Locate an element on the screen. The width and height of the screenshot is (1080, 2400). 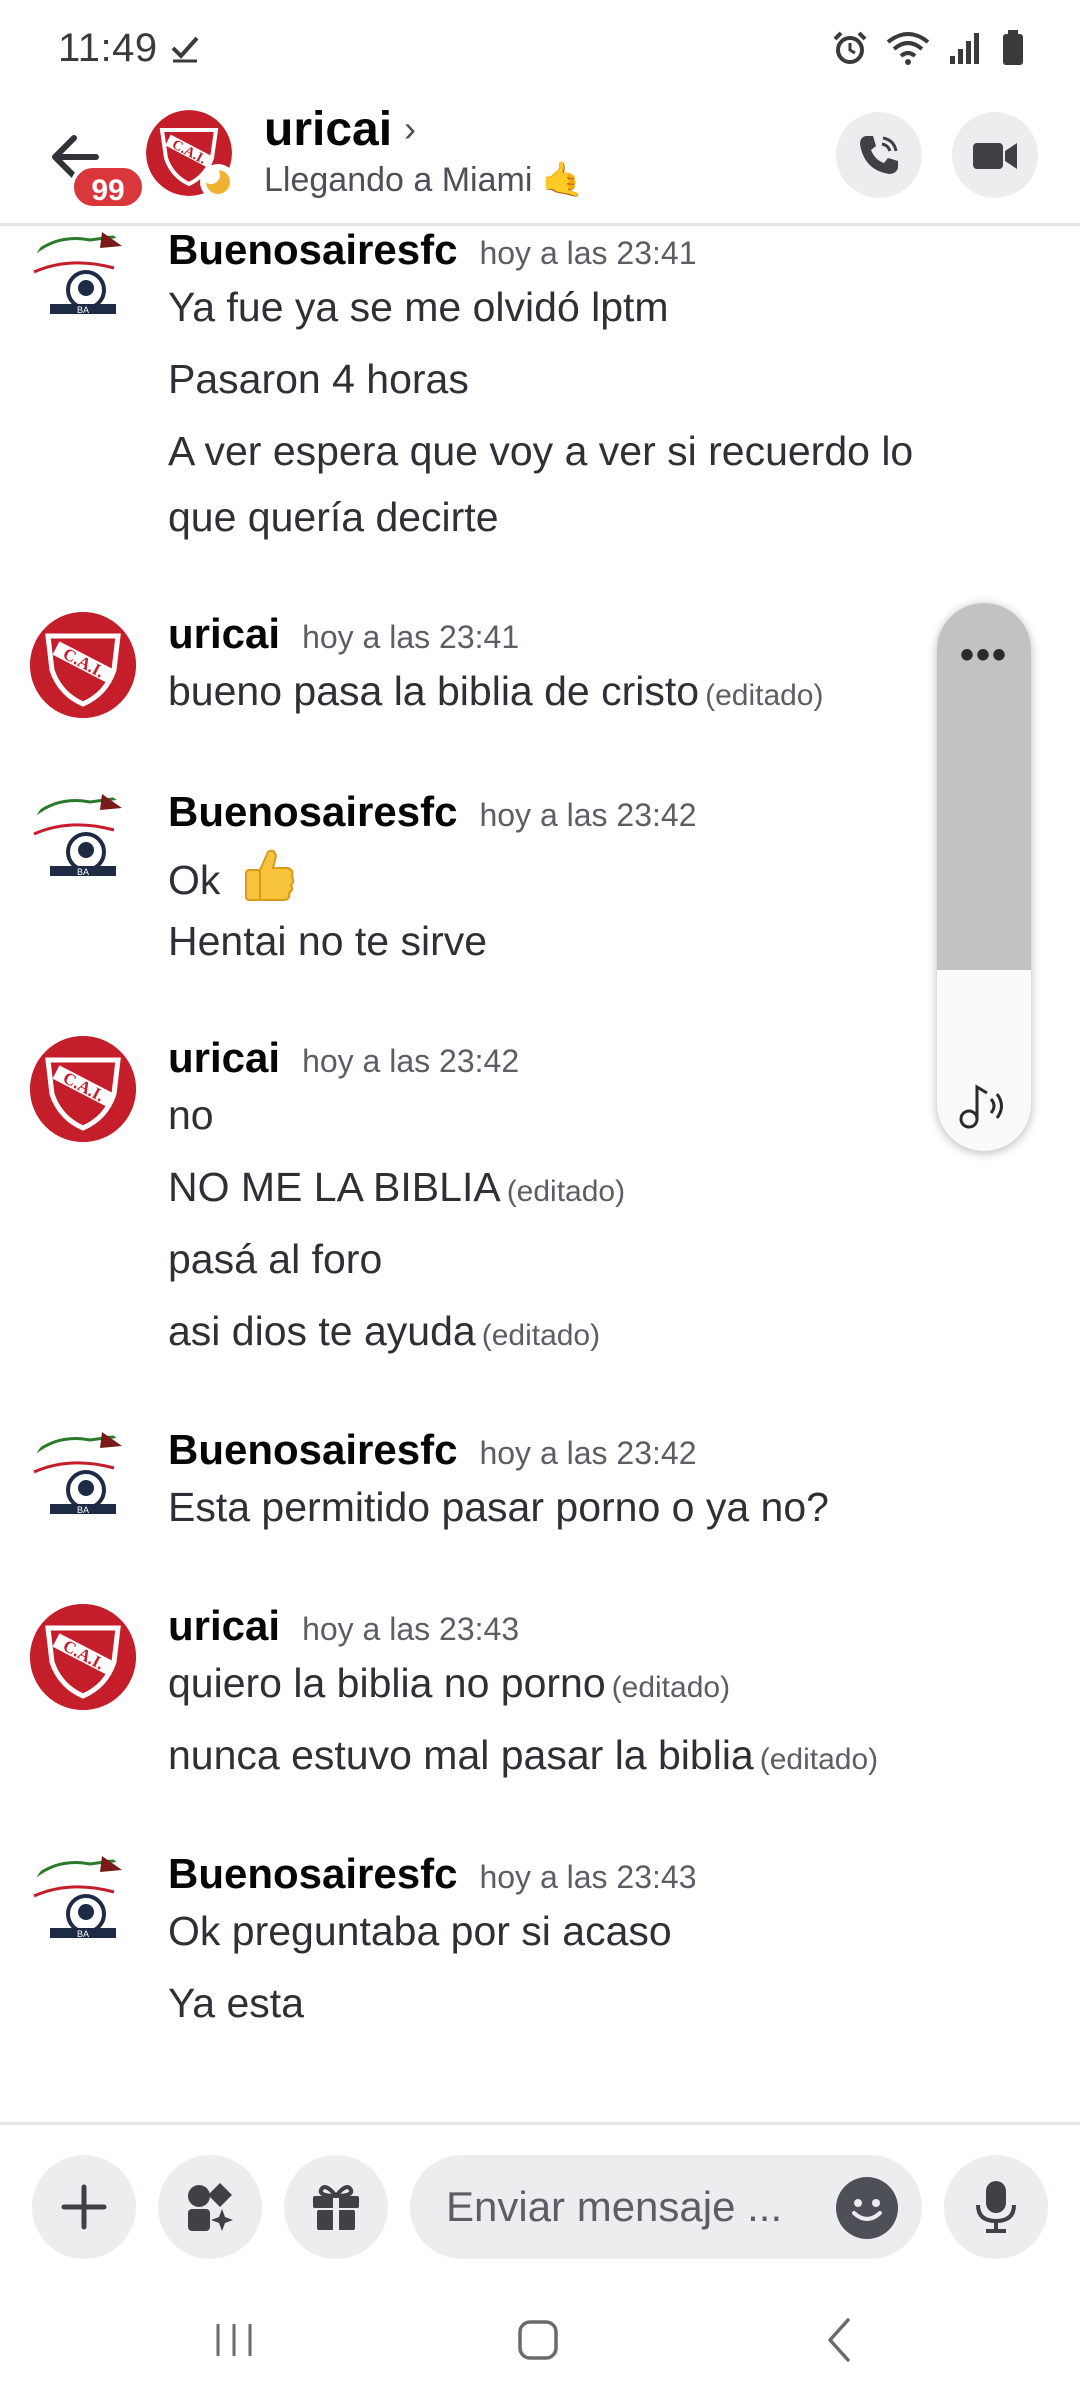
message-line: asi dios te ayuda (editado) is located at coordinates (384, 1331).